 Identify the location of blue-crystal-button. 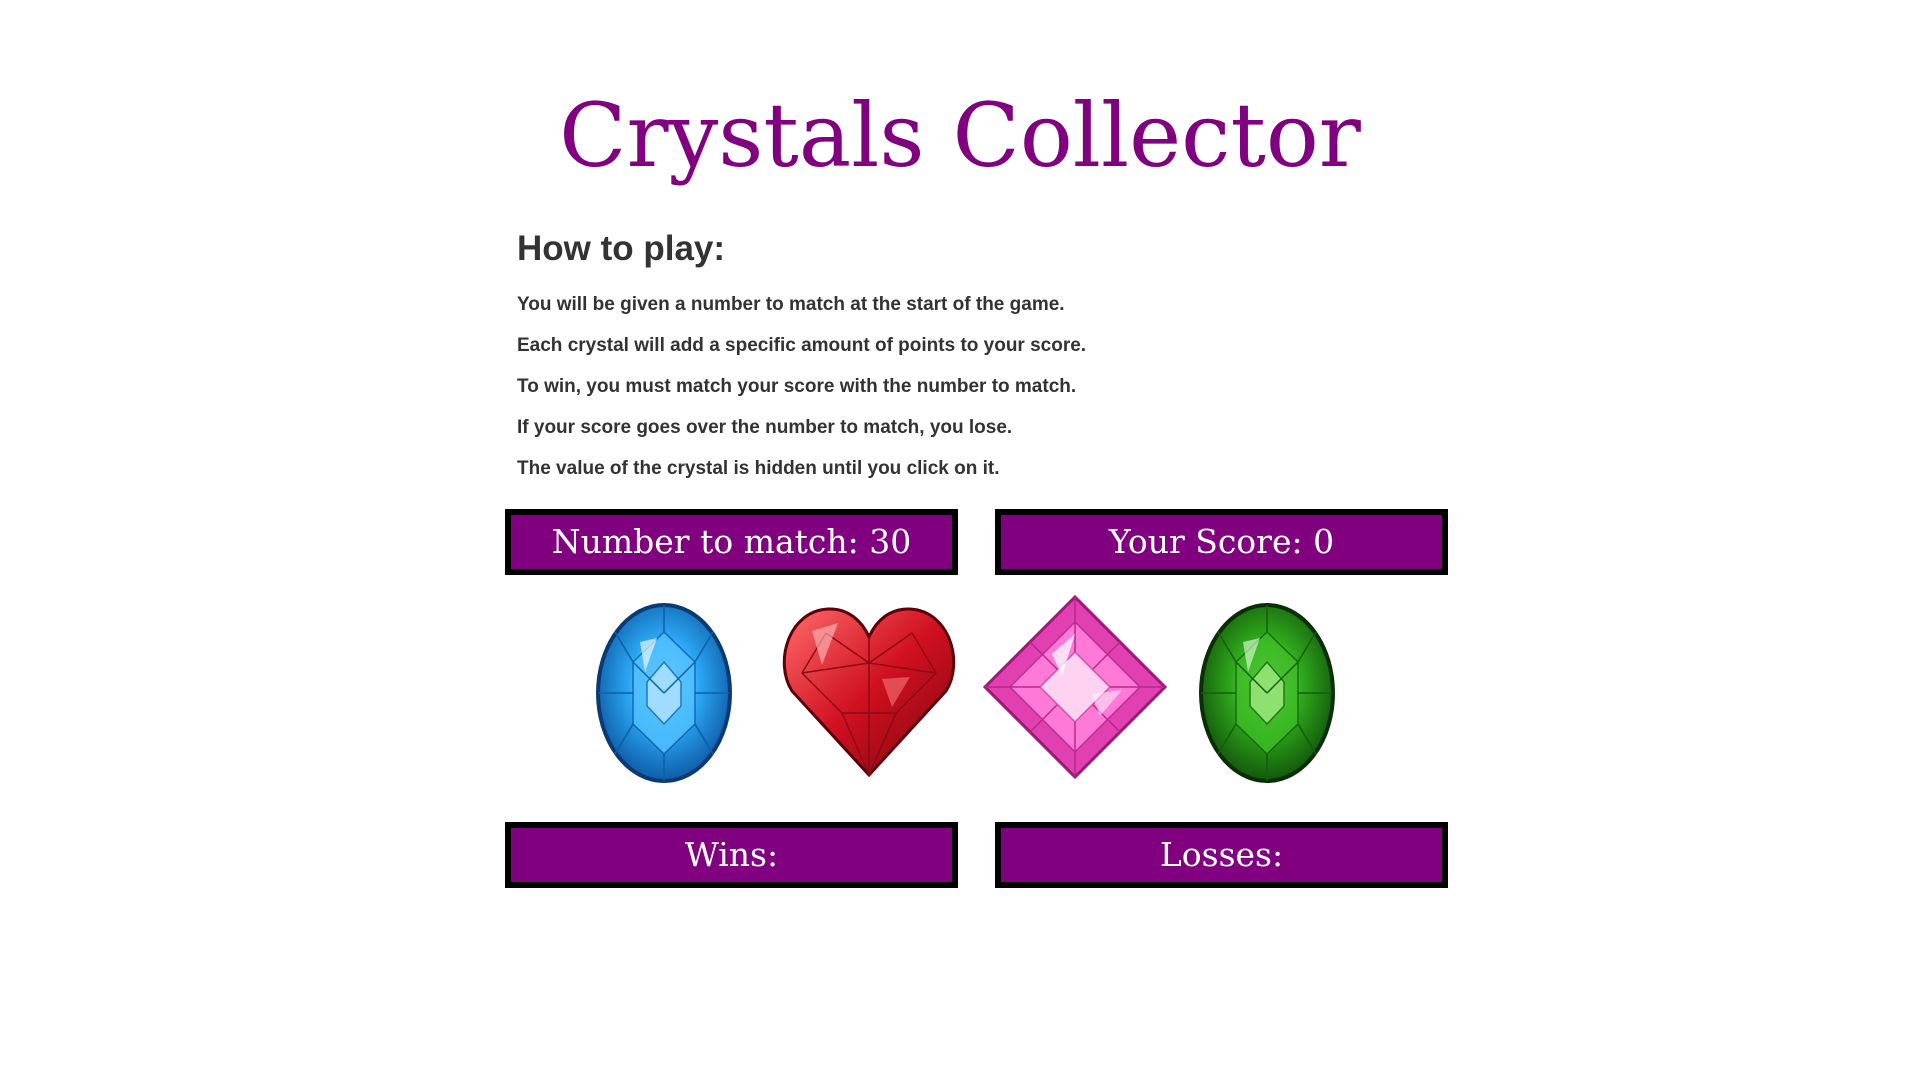
(664, 693).